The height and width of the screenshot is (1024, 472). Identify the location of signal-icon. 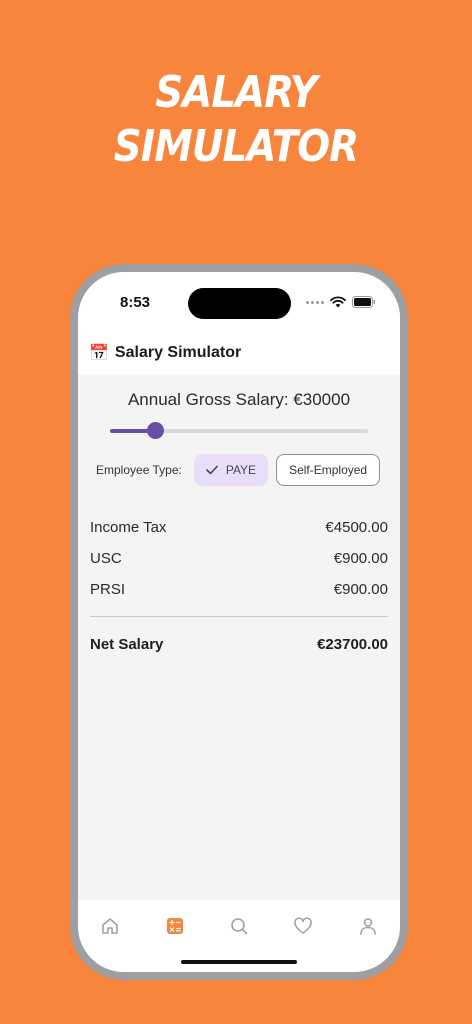
(315, 302).